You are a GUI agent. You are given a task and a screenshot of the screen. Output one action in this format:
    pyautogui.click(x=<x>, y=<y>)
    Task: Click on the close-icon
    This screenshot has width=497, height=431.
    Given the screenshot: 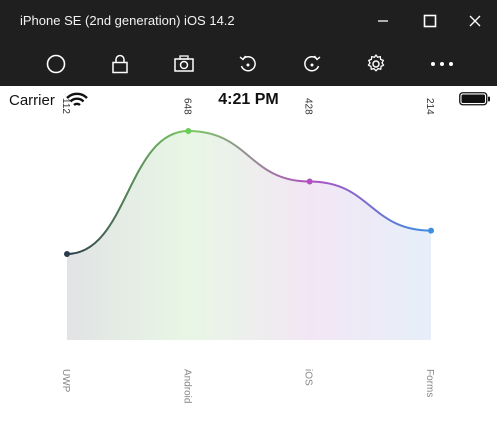 What is the action you would take?
    pyautogui.click(x=475, y=21)
    